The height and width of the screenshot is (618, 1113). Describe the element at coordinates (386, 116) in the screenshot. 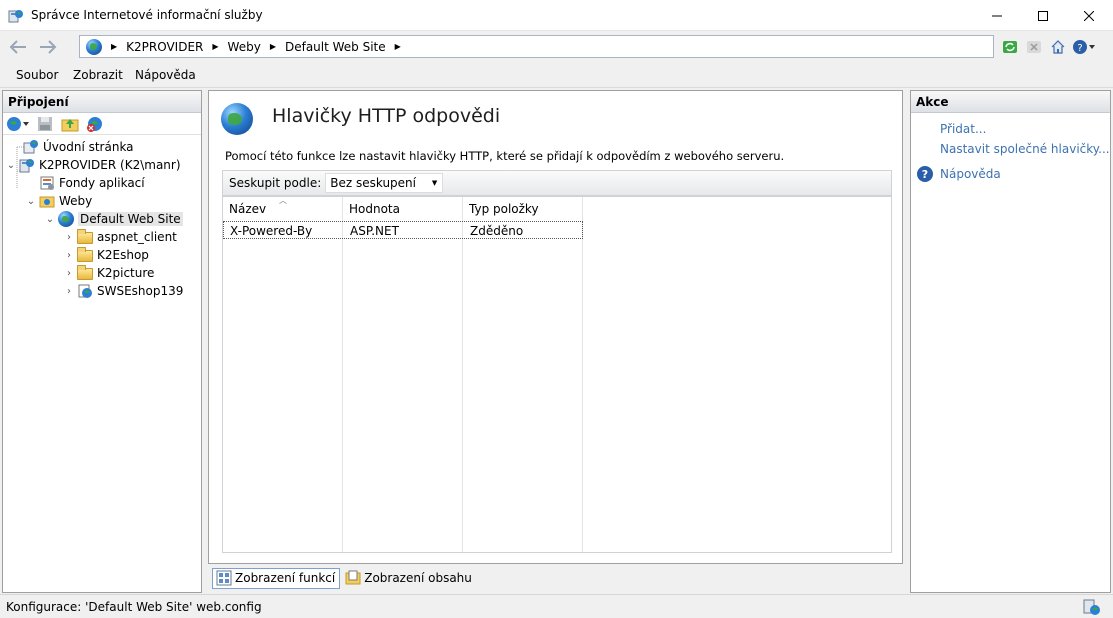

I see `feature-title: Hlavičky HTTP odpovědi` at that location.